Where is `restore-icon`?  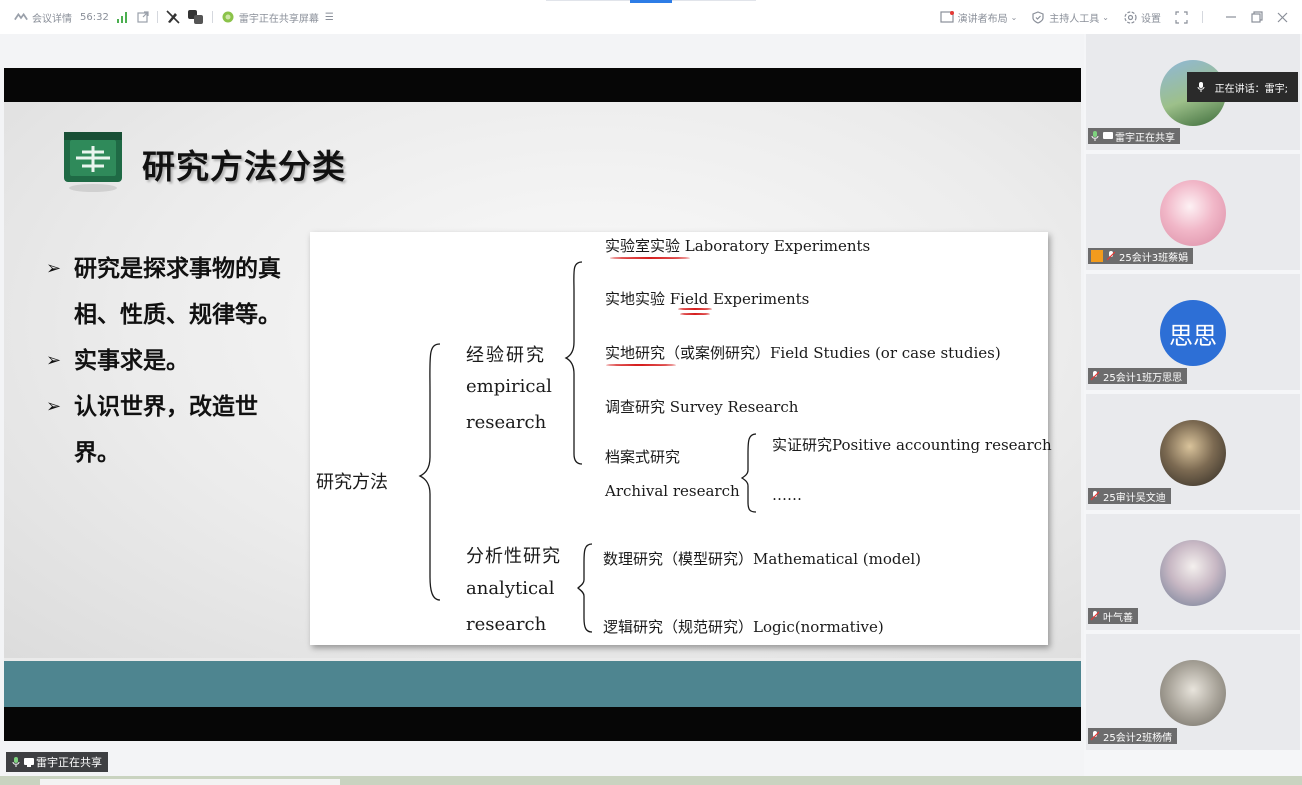 restore-icon is located at coordinates (1257, 17).